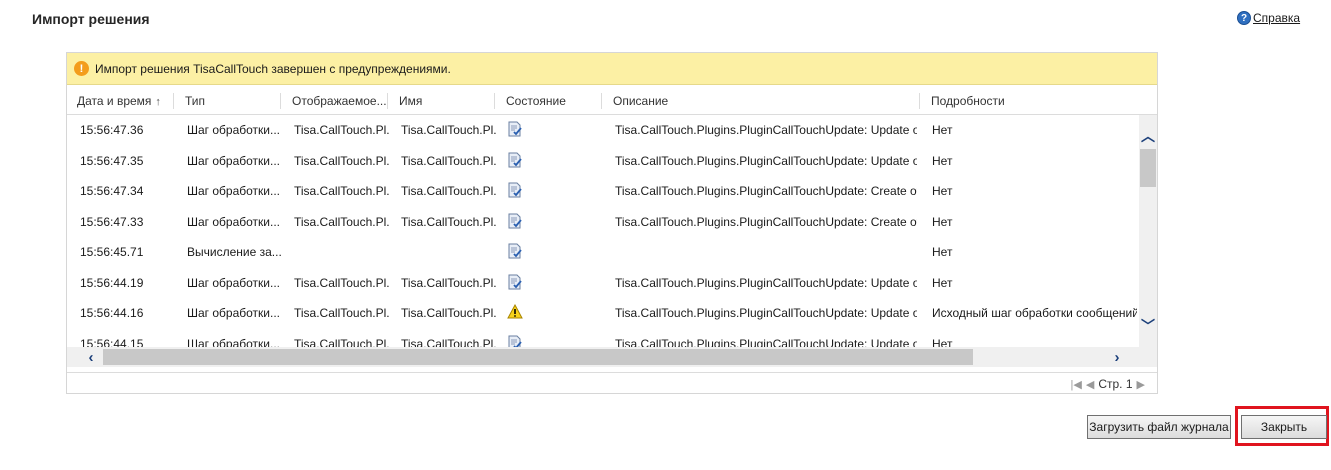  I want to click on help-label: Справка, so click(1276, 18).